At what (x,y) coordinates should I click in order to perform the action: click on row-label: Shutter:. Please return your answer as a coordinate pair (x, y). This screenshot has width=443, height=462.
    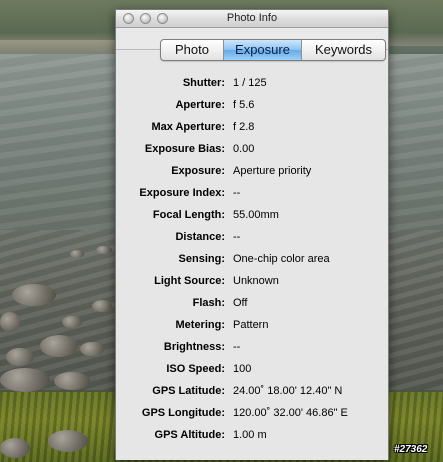
    Looking at the image, I should click on (203, 83).